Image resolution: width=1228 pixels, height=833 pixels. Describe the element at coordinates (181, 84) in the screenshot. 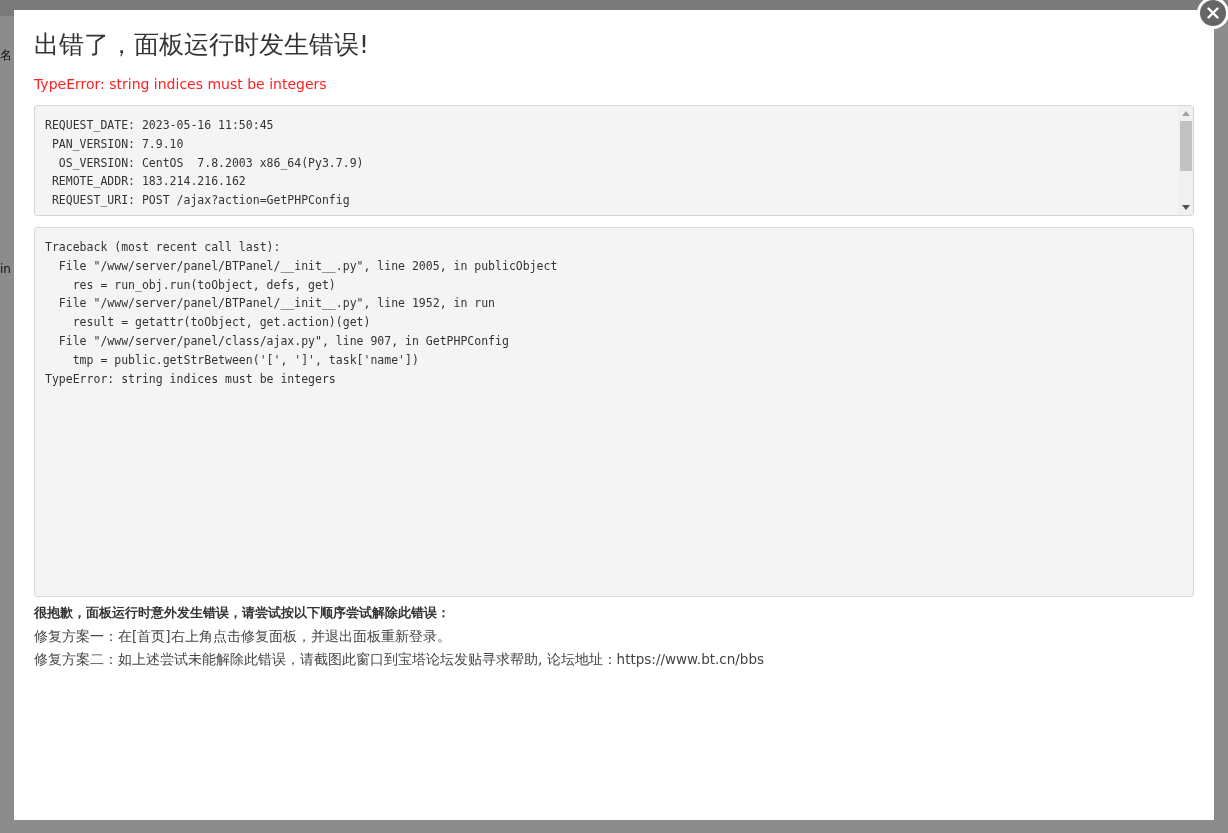

I see `error-message: TypeError: string indices must be integers` at that location.